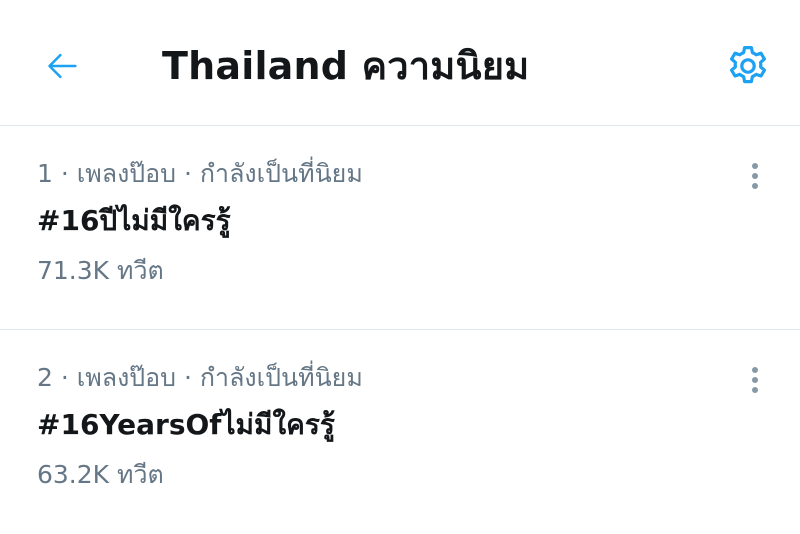  I want to click on arrow-left-icon, so click(62, 66).